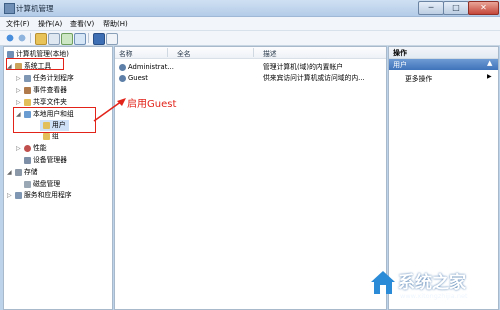 This screenshot has height=310, width=500. Describe the element at coordinates (41, 39) in the screenshot. I see `up-folder-icon` at that location.